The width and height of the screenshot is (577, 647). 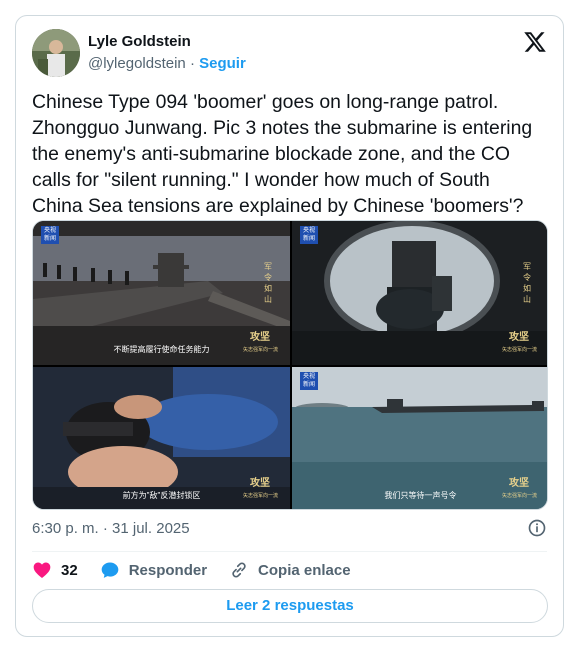 What do you see at coordinates (161, 495) in the screenshot?
I see `subtitle: 前方为"敌"反潜封锁区` at bounding box center [161, 495].